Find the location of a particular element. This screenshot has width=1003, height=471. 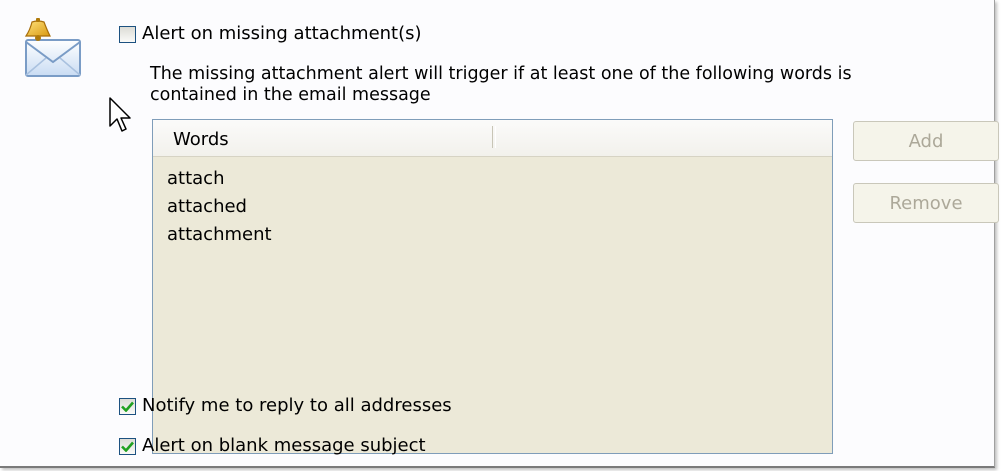

add-word-button: Add is located at coordinates (926, 141).